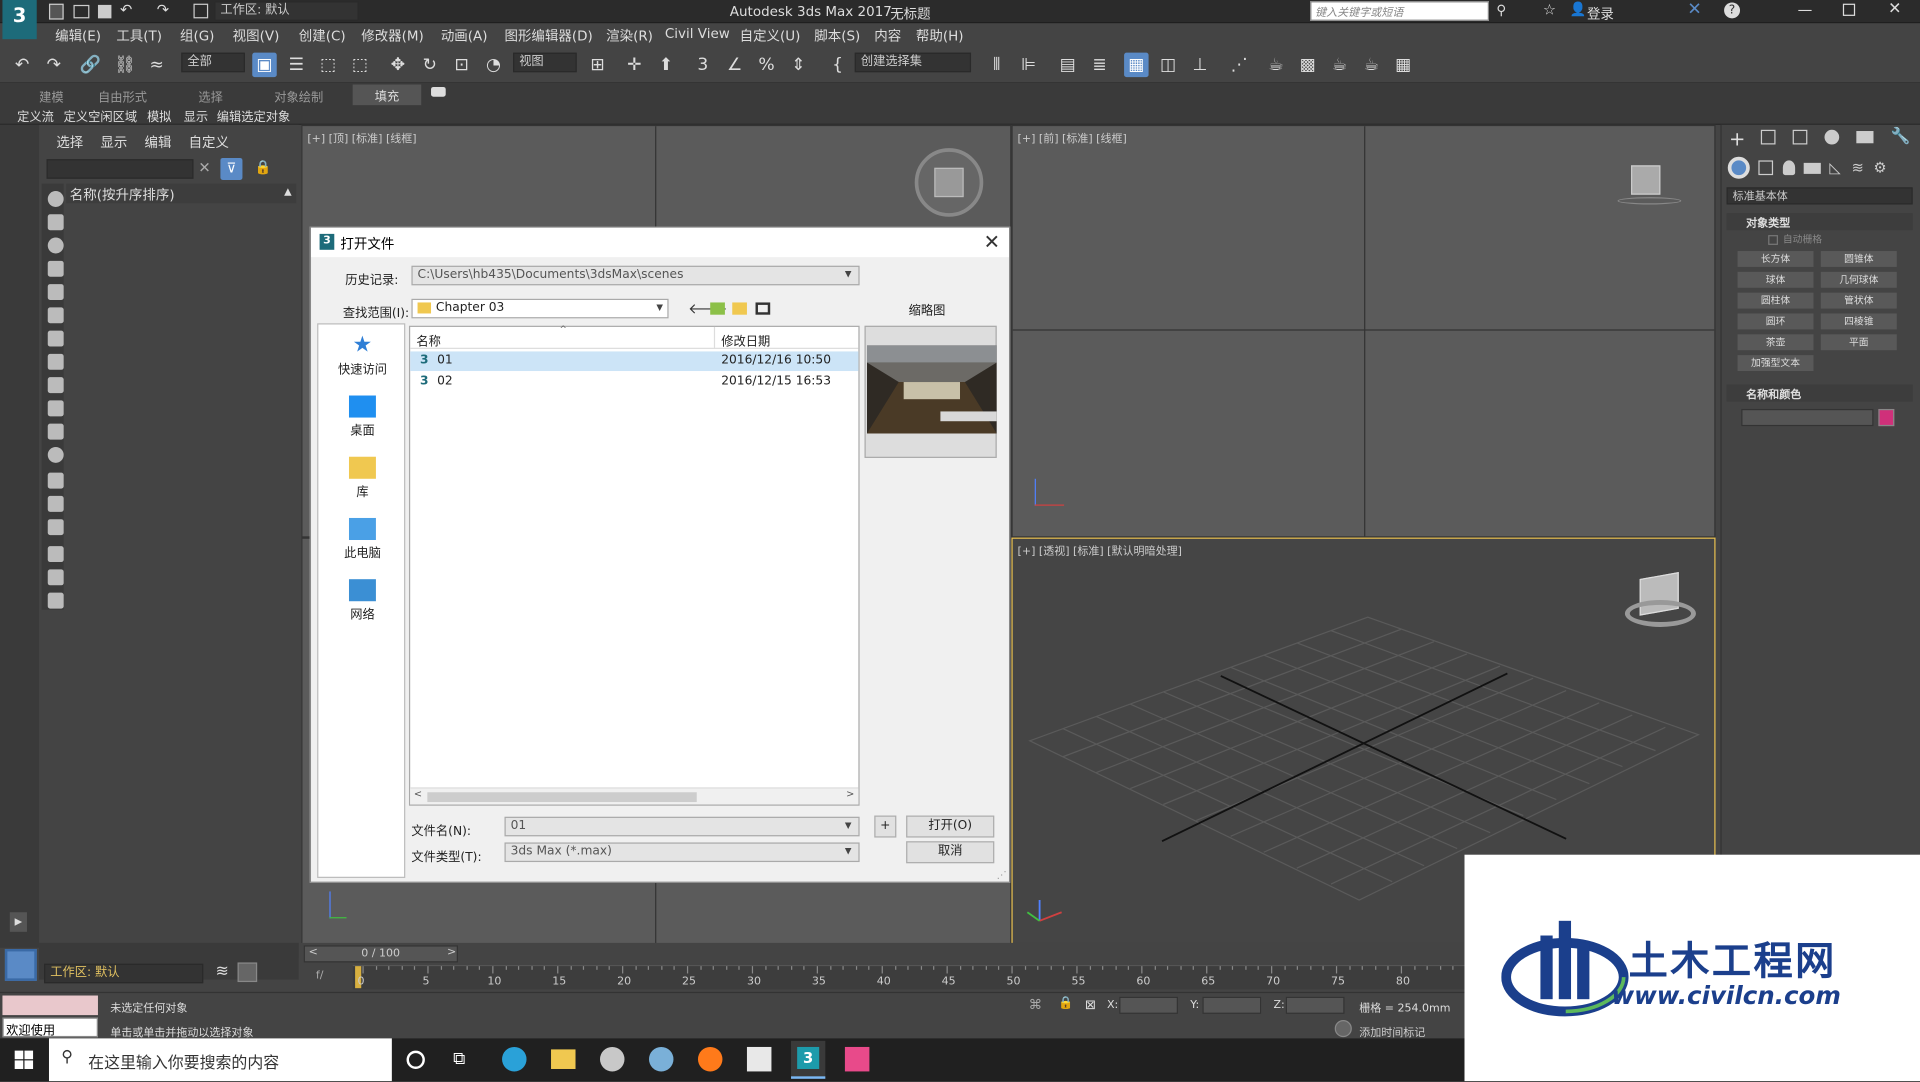  I want to click on filter-icon: ⊽, so click(231, 169).